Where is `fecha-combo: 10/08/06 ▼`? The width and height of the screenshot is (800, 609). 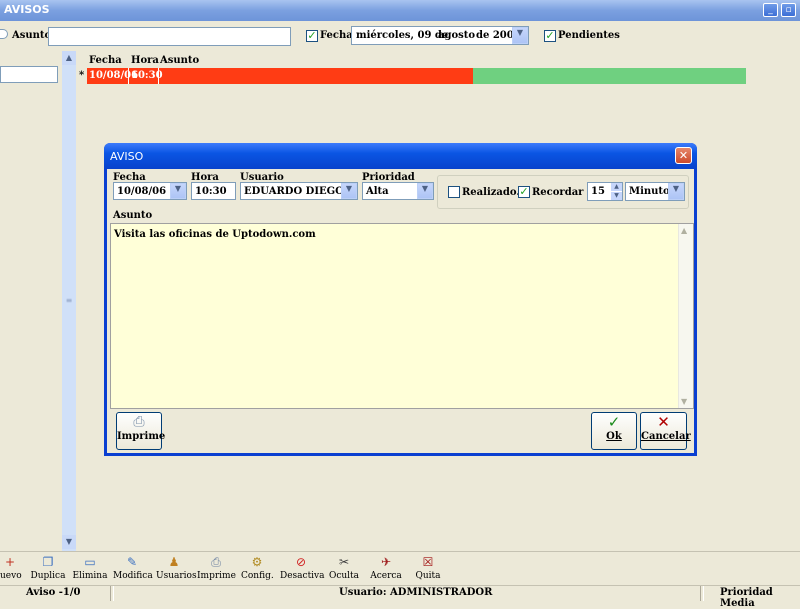 fecha-combo: 10/08/06 ▼ is located at coordinates (150, 191).